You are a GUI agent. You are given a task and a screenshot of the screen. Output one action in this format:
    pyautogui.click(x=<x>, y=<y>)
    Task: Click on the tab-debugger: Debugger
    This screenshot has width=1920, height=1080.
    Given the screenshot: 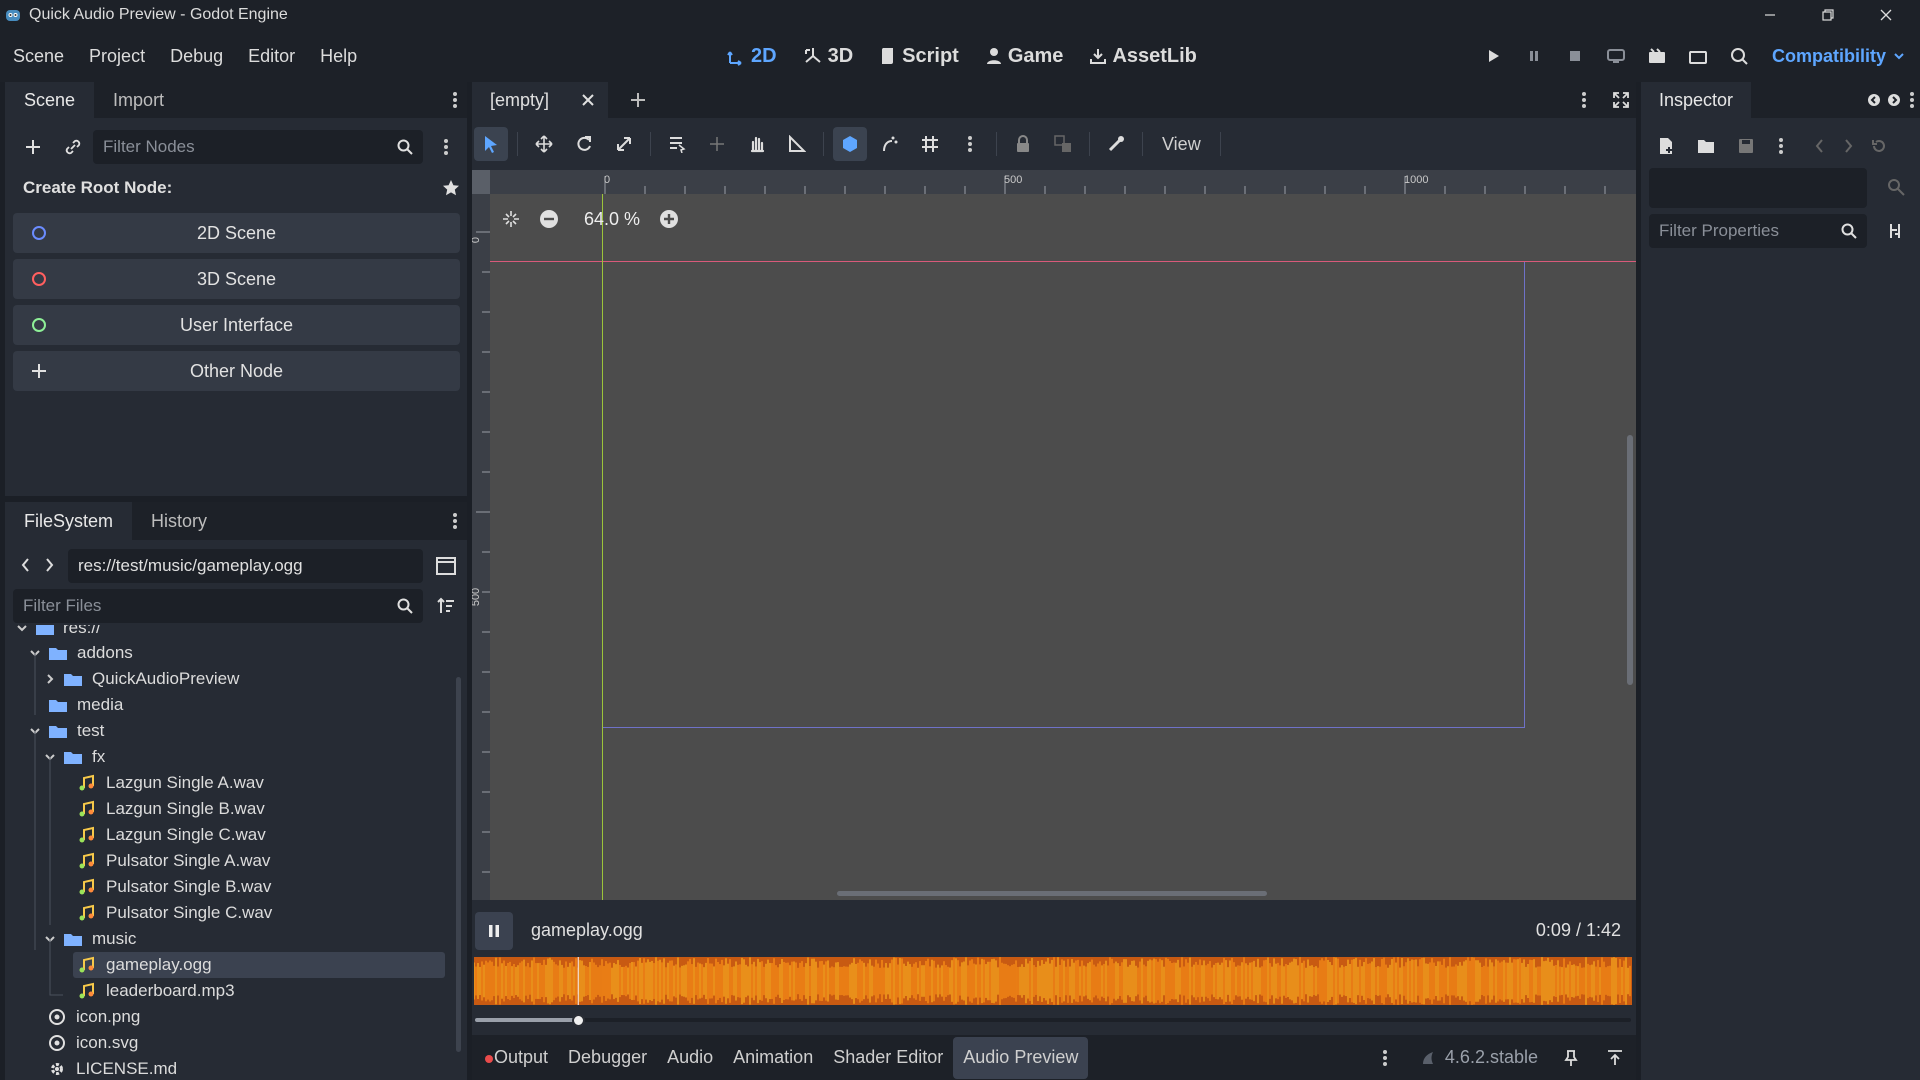 What is the action you would take?
    pyautogui.click(x=607, y=1058)
    